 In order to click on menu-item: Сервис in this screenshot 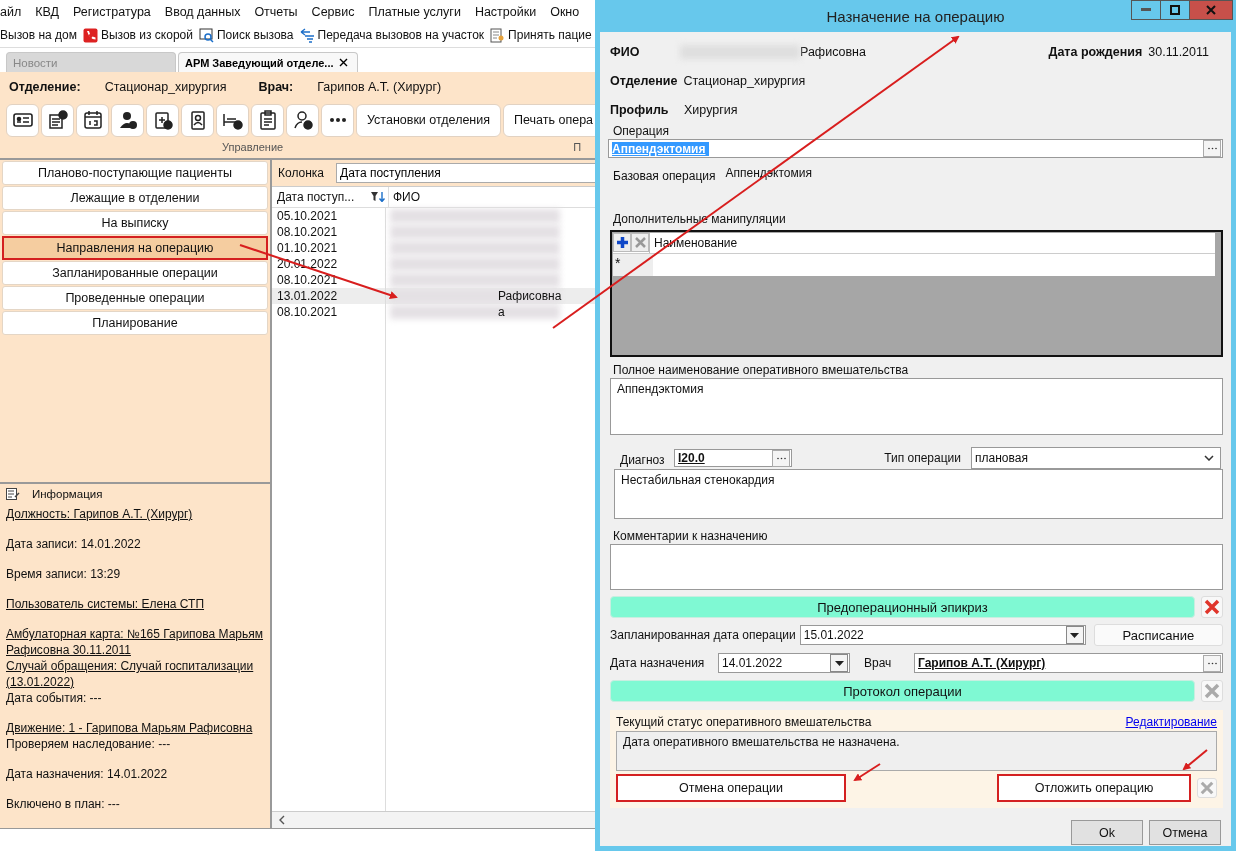, I will do `click(334, 11)`.